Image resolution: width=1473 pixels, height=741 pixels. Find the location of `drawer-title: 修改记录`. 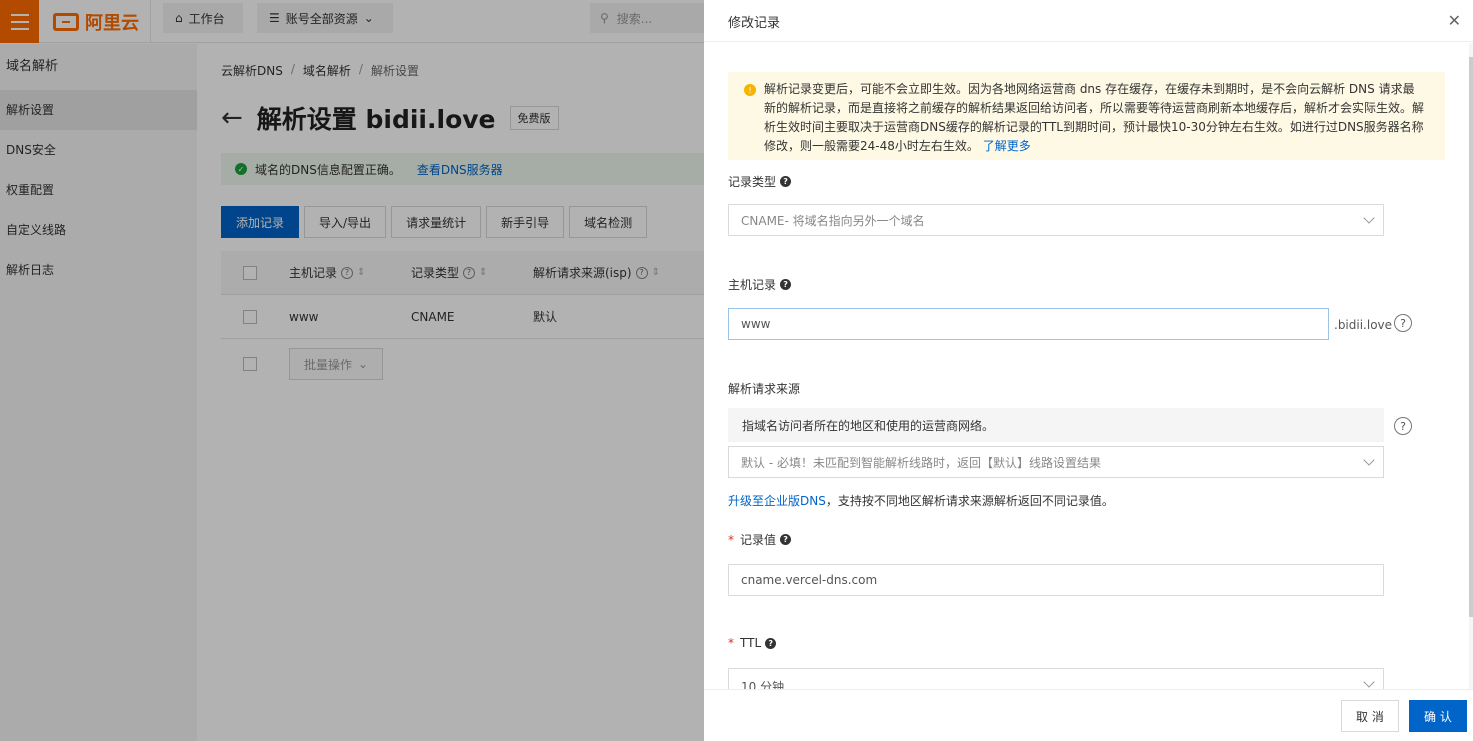

drawer-title: 修改记录 is located at coordinates (754, 23).